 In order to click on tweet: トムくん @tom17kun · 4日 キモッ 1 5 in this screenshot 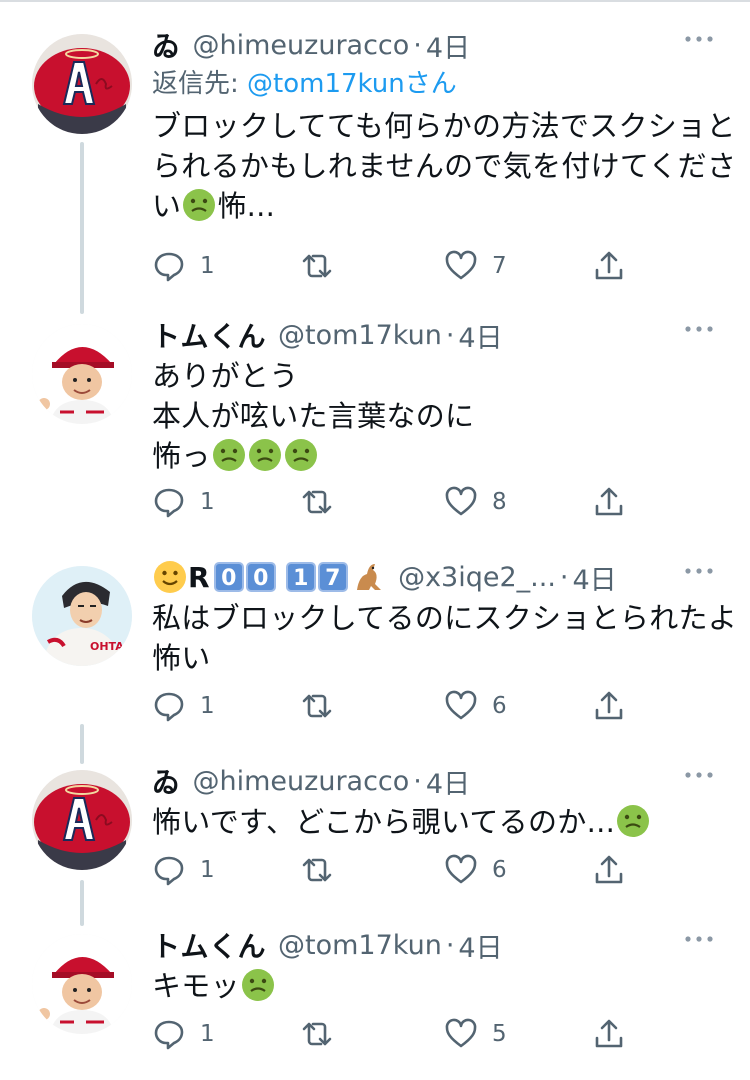, I will do `click(375, 998)`.